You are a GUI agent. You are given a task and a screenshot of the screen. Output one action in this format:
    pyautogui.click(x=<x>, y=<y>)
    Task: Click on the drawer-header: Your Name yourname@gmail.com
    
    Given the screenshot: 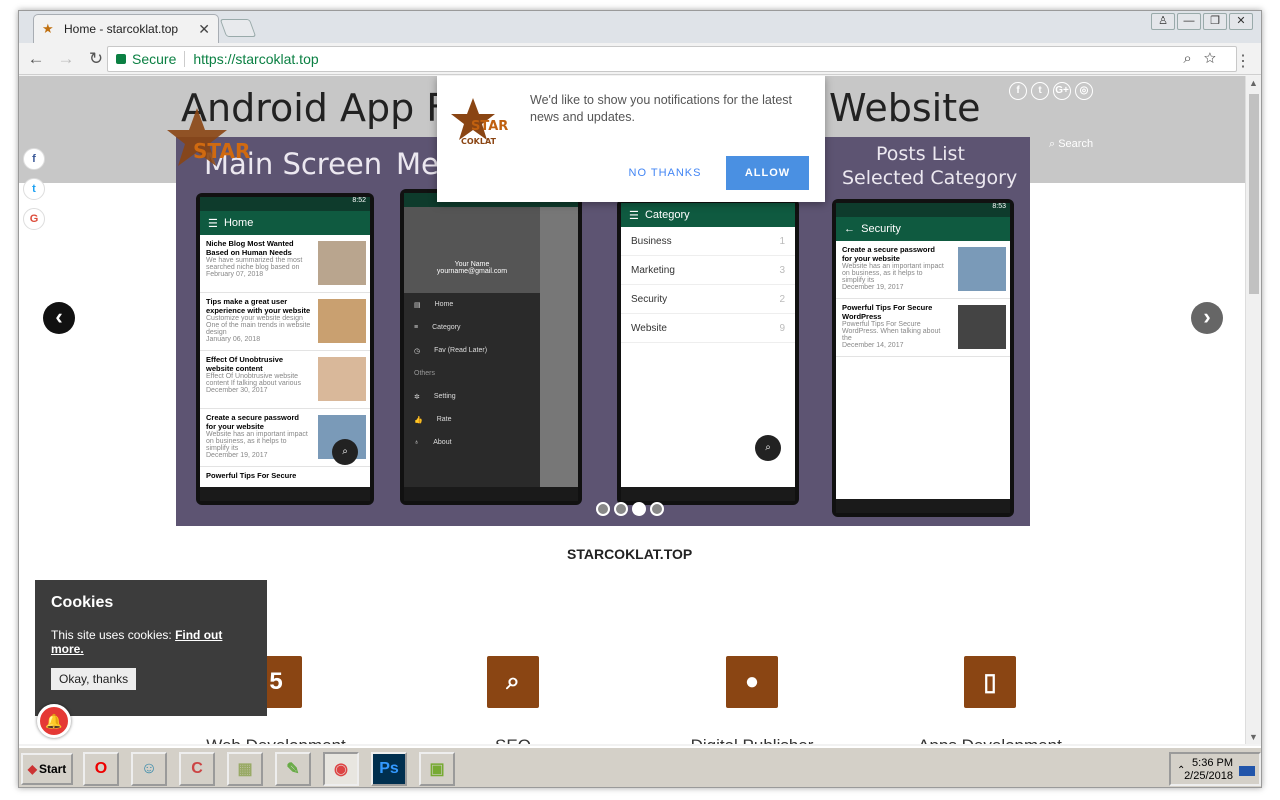 What is the action you would take?
    pyautogui.click(x=472, y=250)
    